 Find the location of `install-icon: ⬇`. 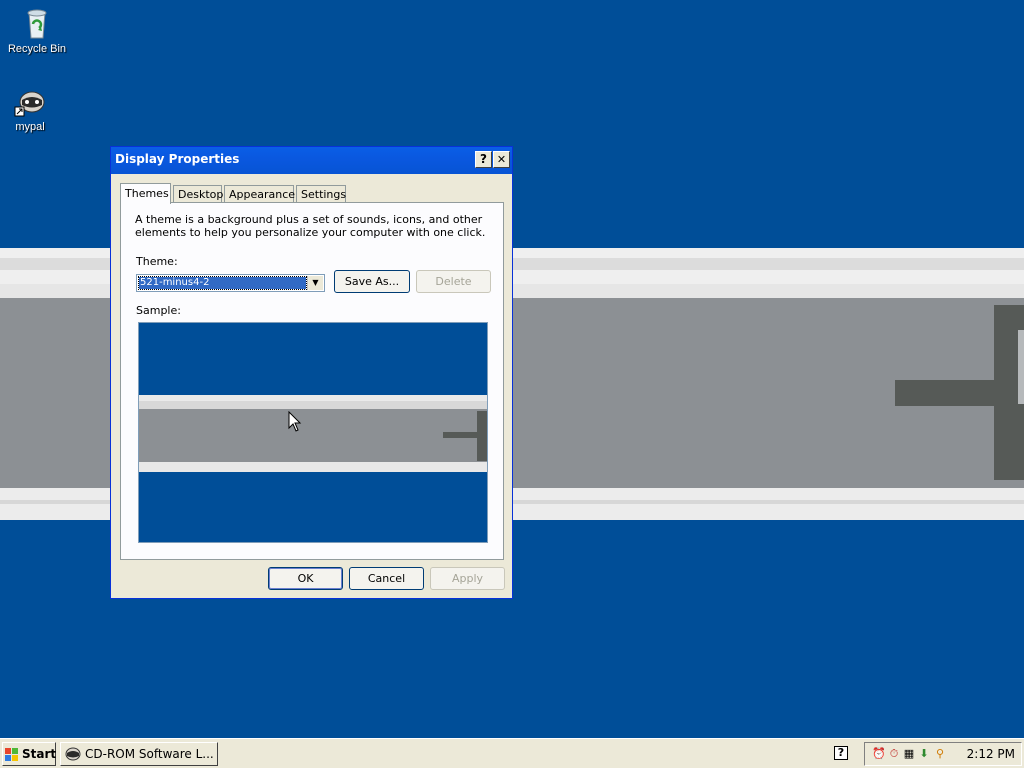

install-icon: ⬇ is located at coordinates (924, 754).